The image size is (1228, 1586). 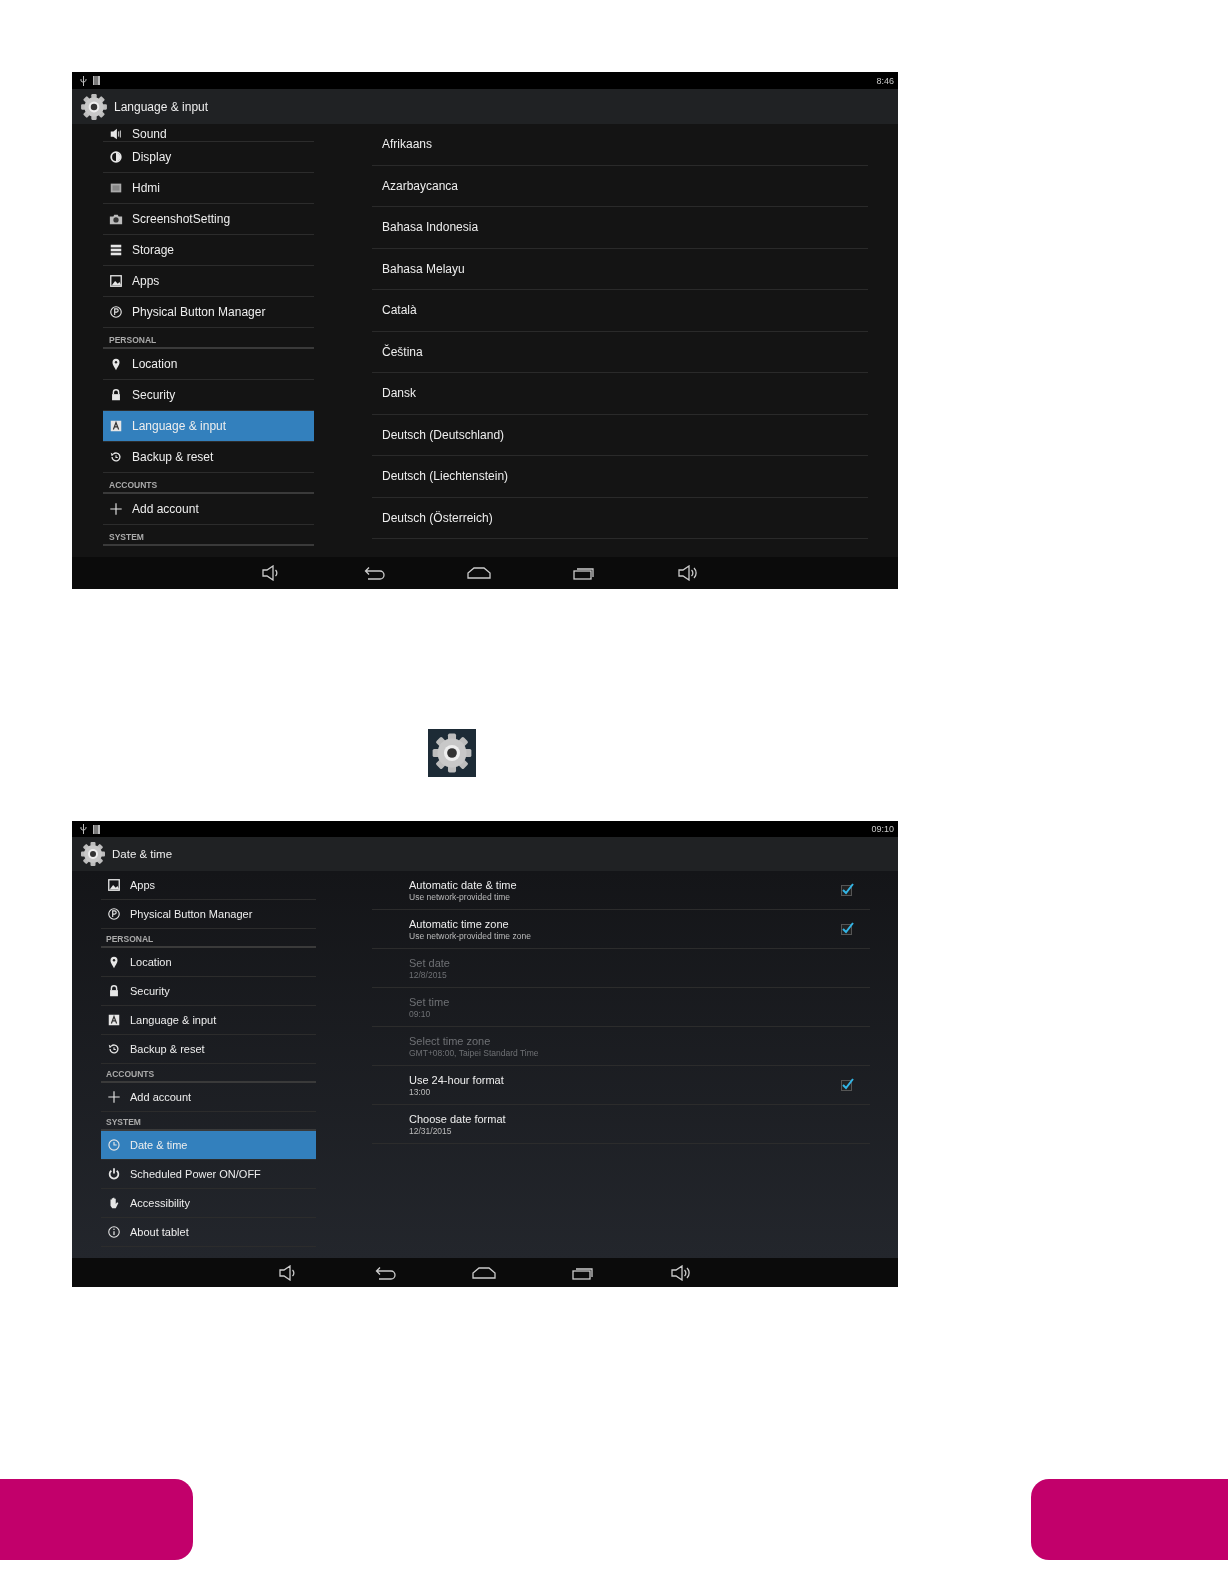 What do you see at coordinates (430, 1001) in the screenshot?
I see `setting-title: Set time` at bounding box center [430, 1001].